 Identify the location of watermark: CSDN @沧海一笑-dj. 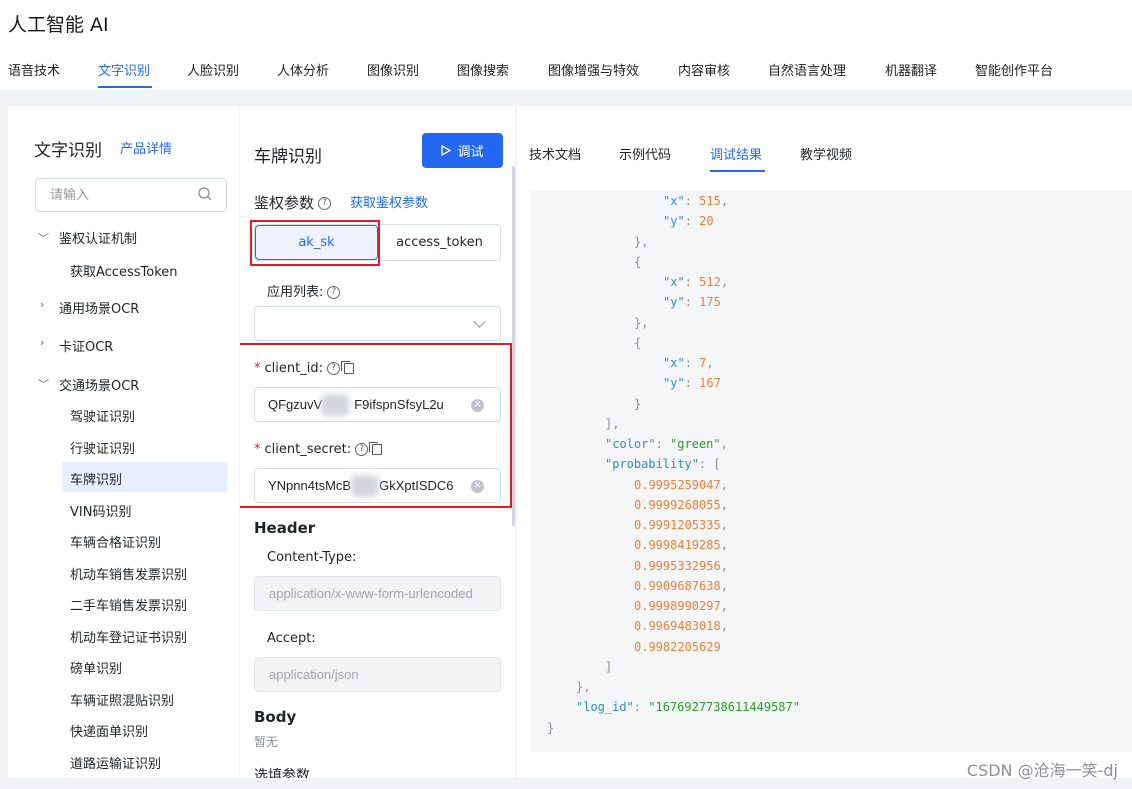
(1042, 770).